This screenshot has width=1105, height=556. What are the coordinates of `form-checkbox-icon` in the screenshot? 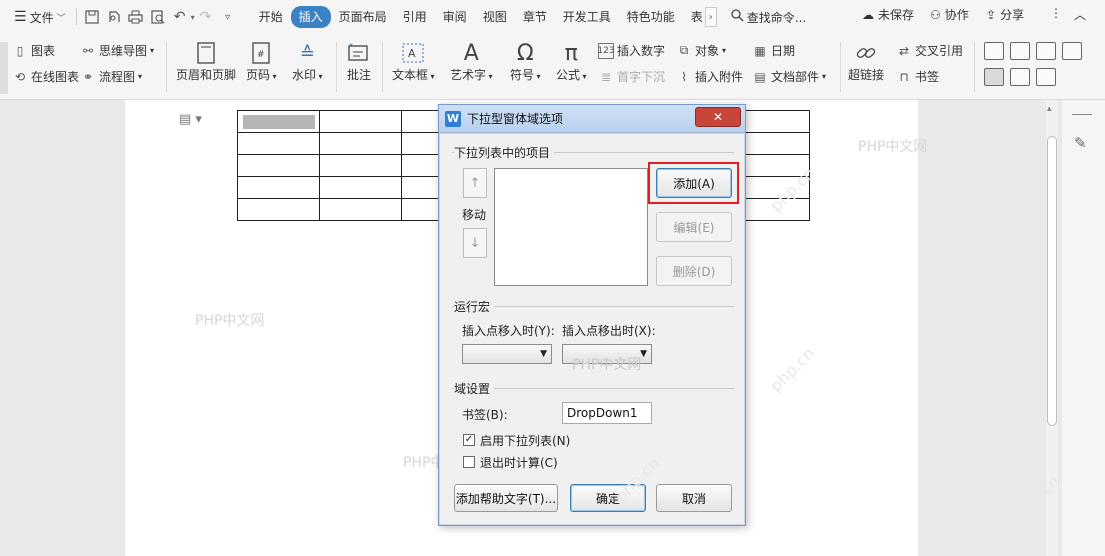 It's located at (1020, 51).